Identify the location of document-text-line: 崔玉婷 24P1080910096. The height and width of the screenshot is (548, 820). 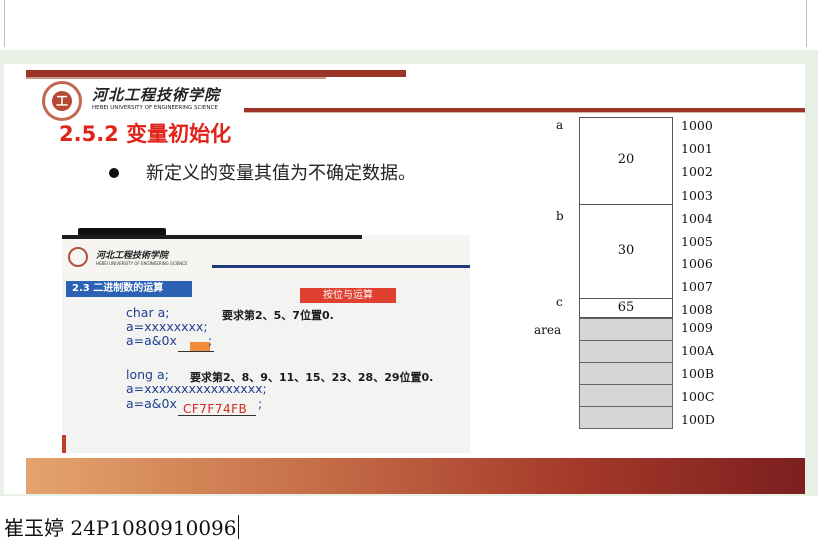
(121, 526).